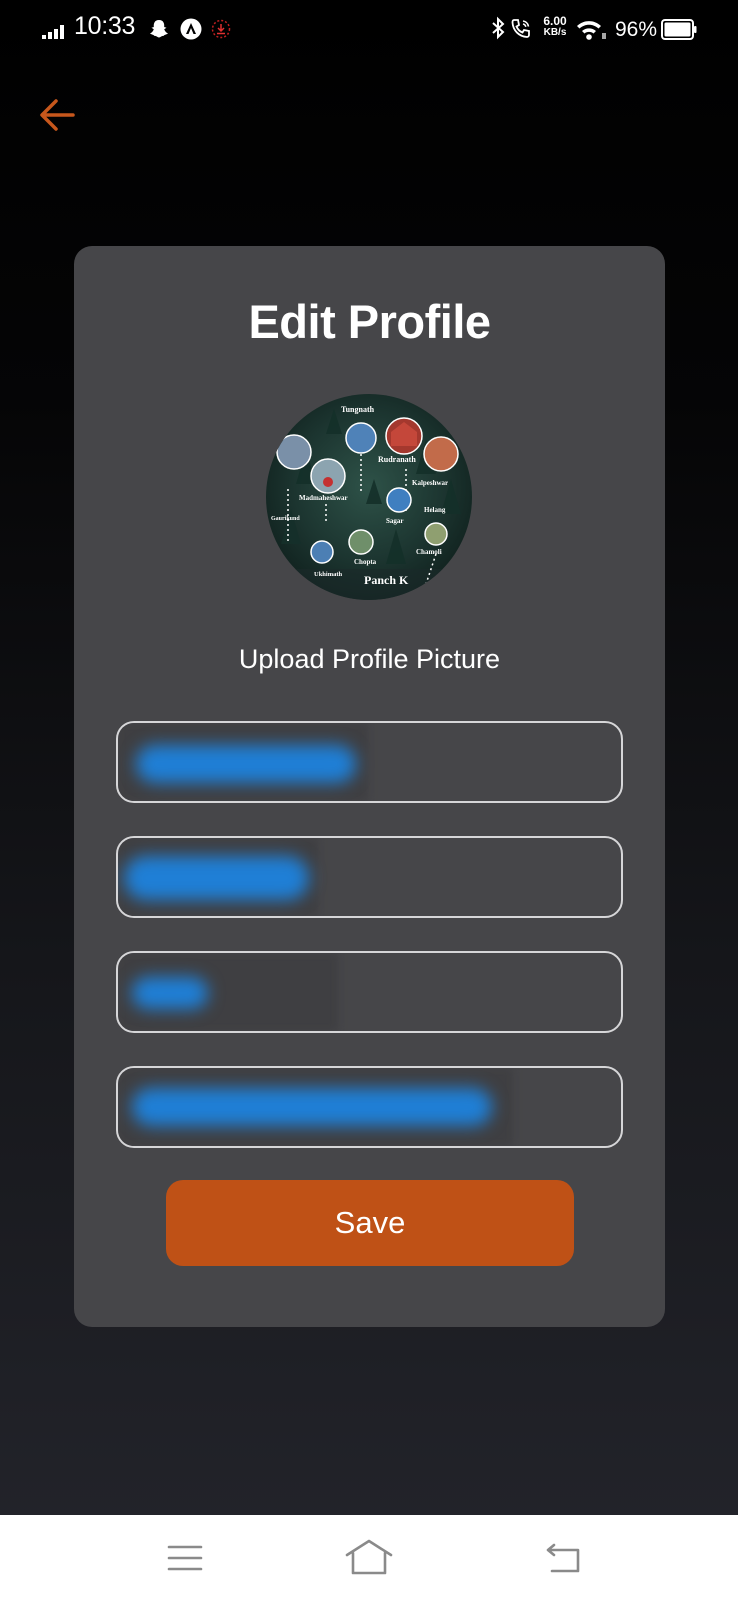  What do you see at coordinates (323, 498) in the screenshot?
I see `avatar-label-madmaheshwar: Madmaheshwar` at bounding box center [323, 498].